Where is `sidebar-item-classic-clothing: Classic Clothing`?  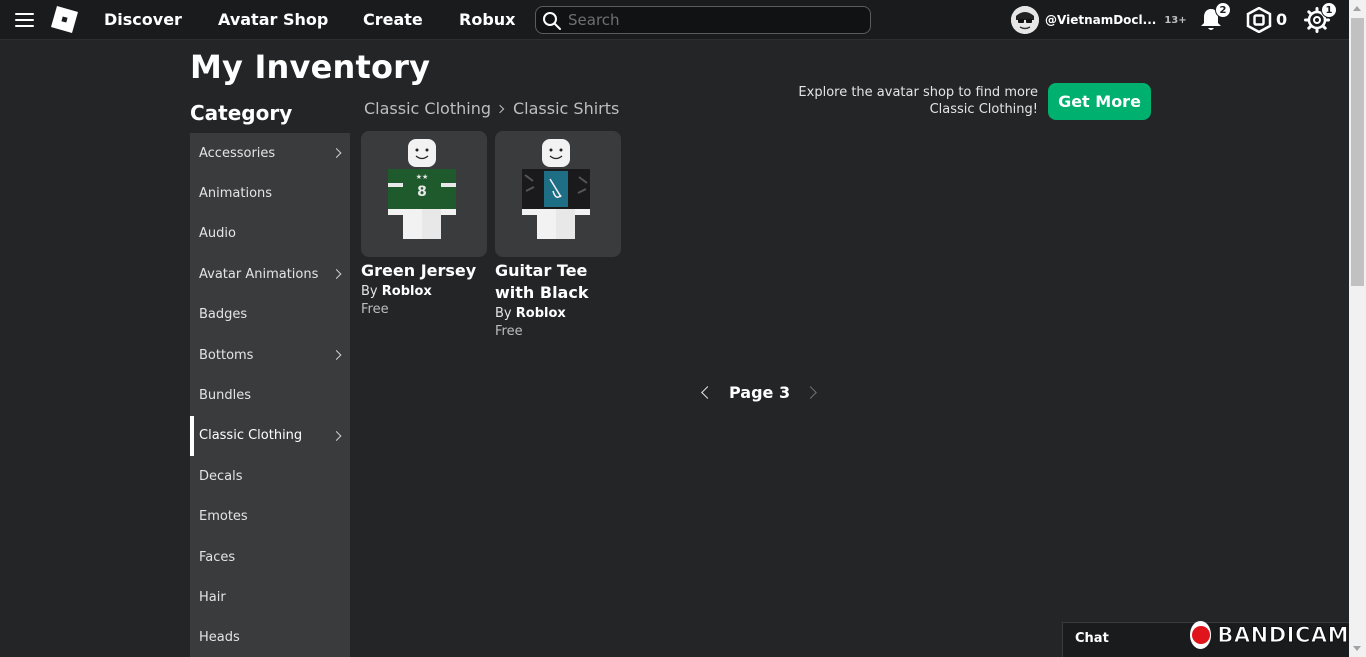 sidebar-item-classic-clothing: Classic Clothing is located at coordinates (270, 436).